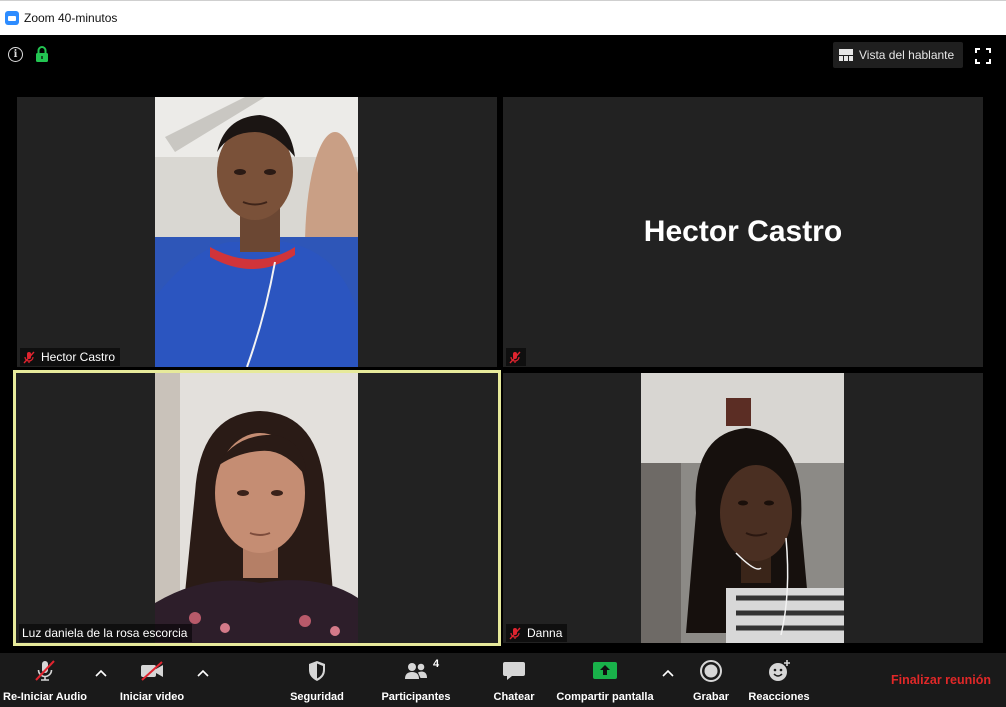 The width and height of the screenshot is (1006, 707). I want to click on speaker-view-label: Vista del hablante, so click(907, 55).